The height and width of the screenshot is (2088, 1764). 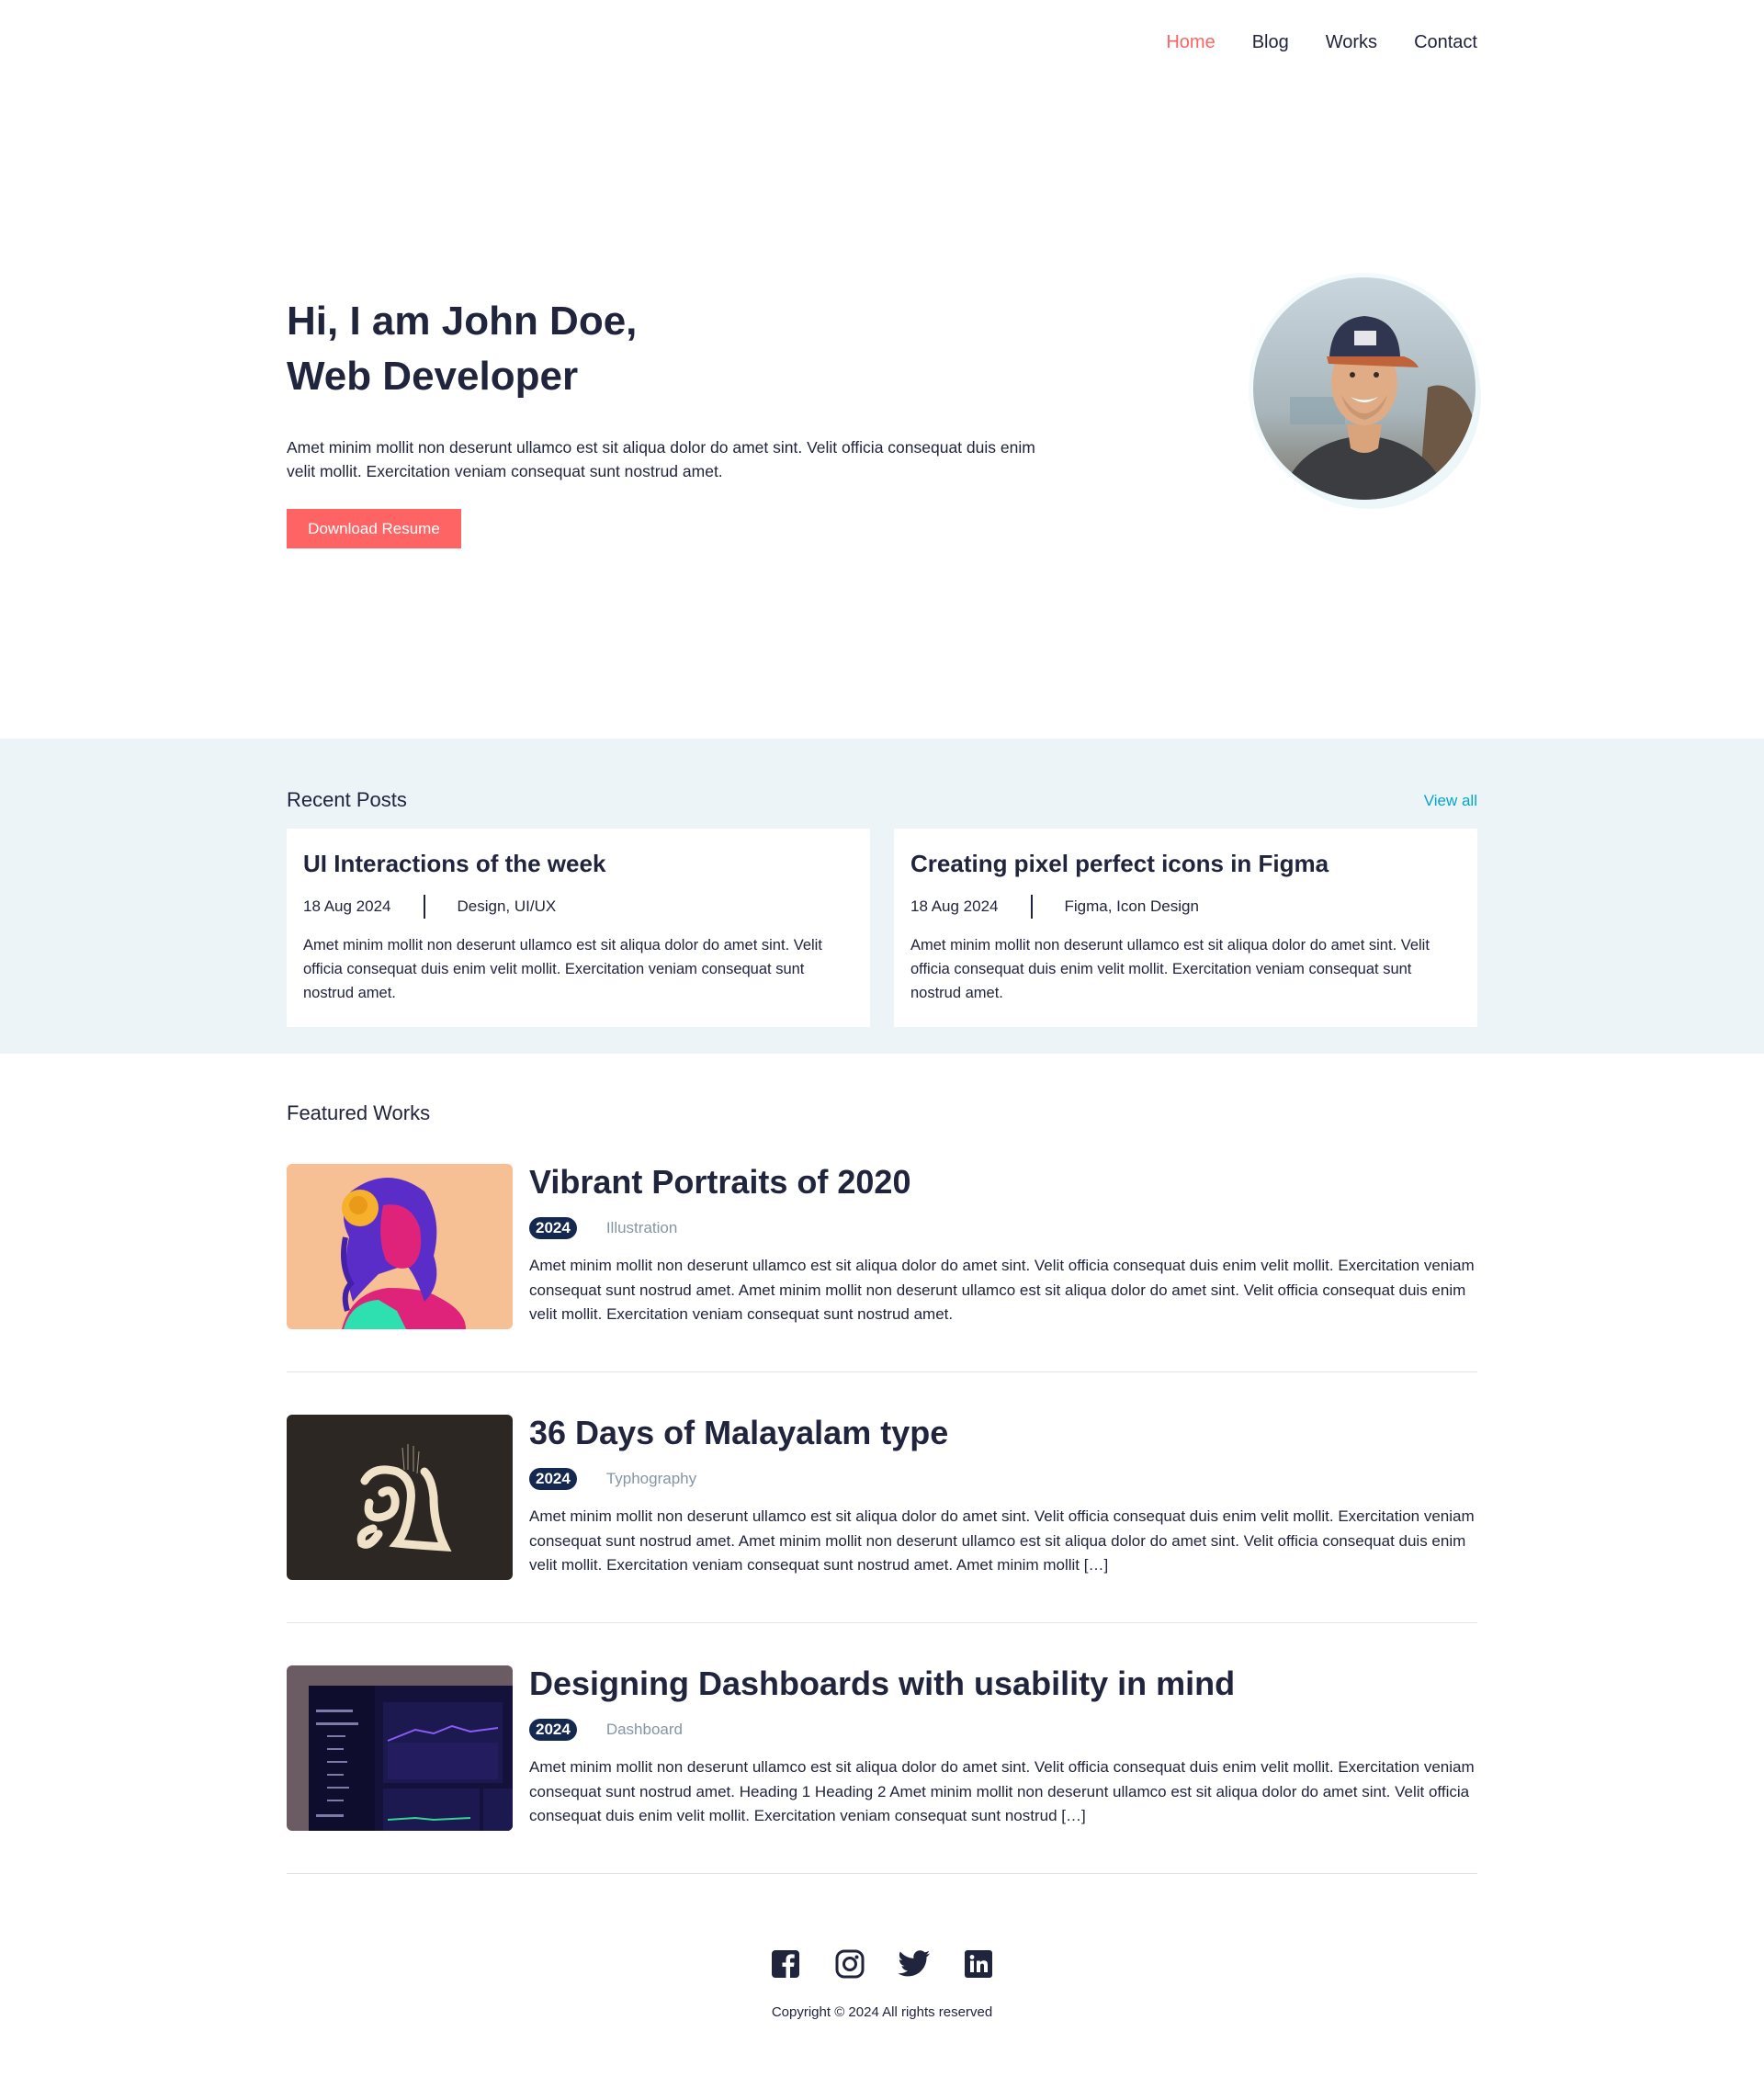 What do you see at coordinates (359, 1112) in the screenshot?
I see `featured-works-title: Featured Works` at bounding box center [359, 1112].